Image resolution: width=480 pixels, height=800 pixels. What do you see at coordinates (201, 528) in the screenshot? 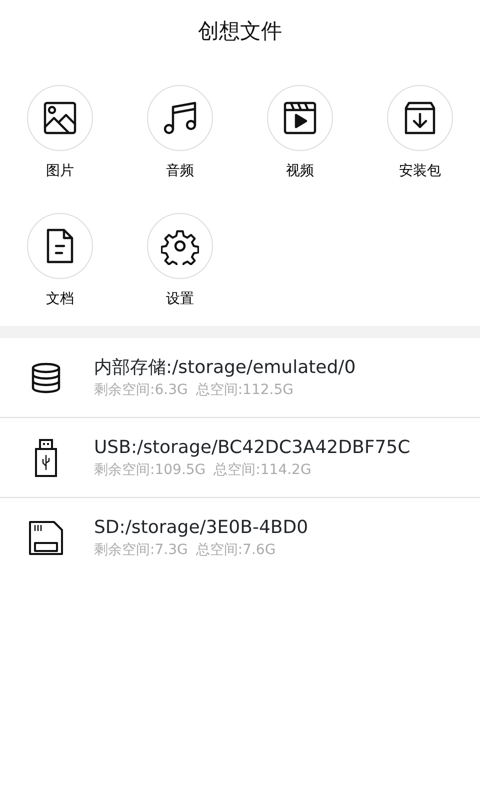
I see `storage-path: SD:/storage/3E0B-4BD0` at bounding box center [201, 528].